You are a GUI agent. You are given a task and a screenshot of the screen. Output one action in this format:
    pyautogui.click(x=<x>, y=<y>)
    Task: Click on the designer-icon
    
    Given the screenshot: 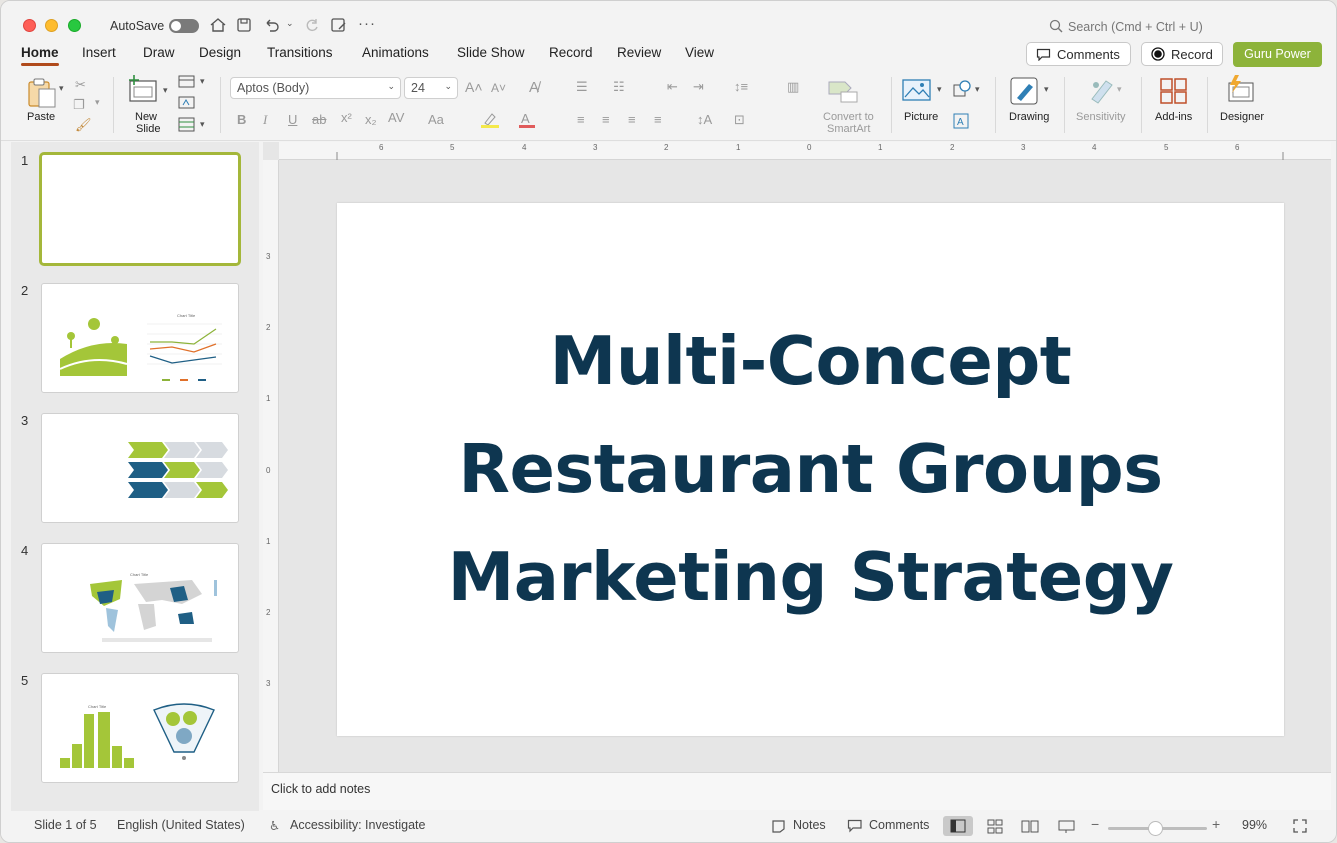 What is the action you would take?
    pyautogui.click(x=1241, y=90)
    